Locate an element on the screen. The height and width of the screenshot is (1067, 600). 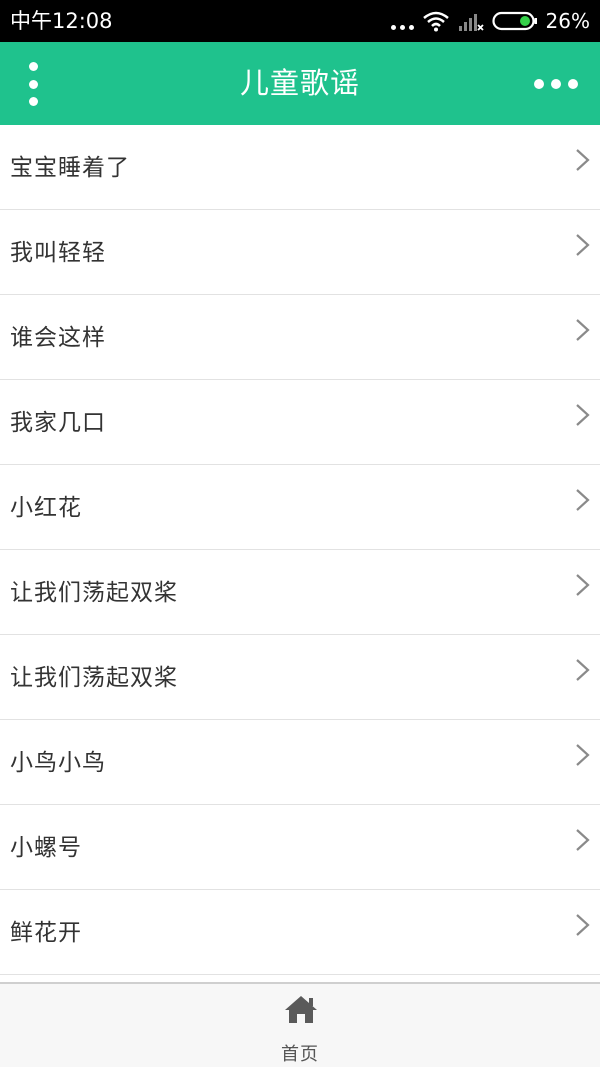
app-header: 儿童歌谣 is located at coordinates (300, 83).